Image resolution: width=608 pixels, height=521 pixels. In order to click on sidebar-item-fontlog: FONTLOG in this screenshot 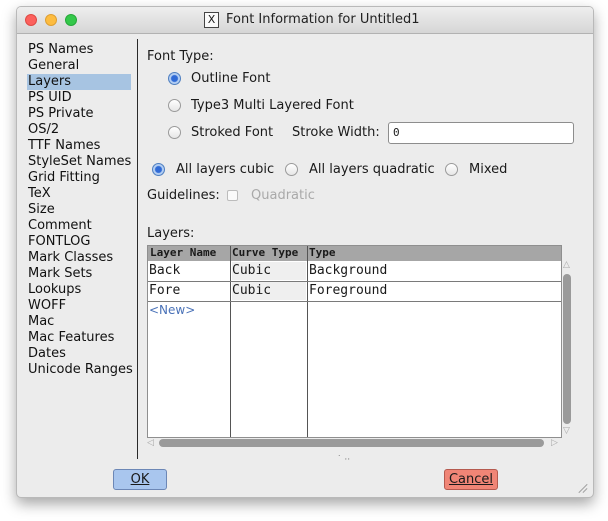, I will do `click(79, 242)`.